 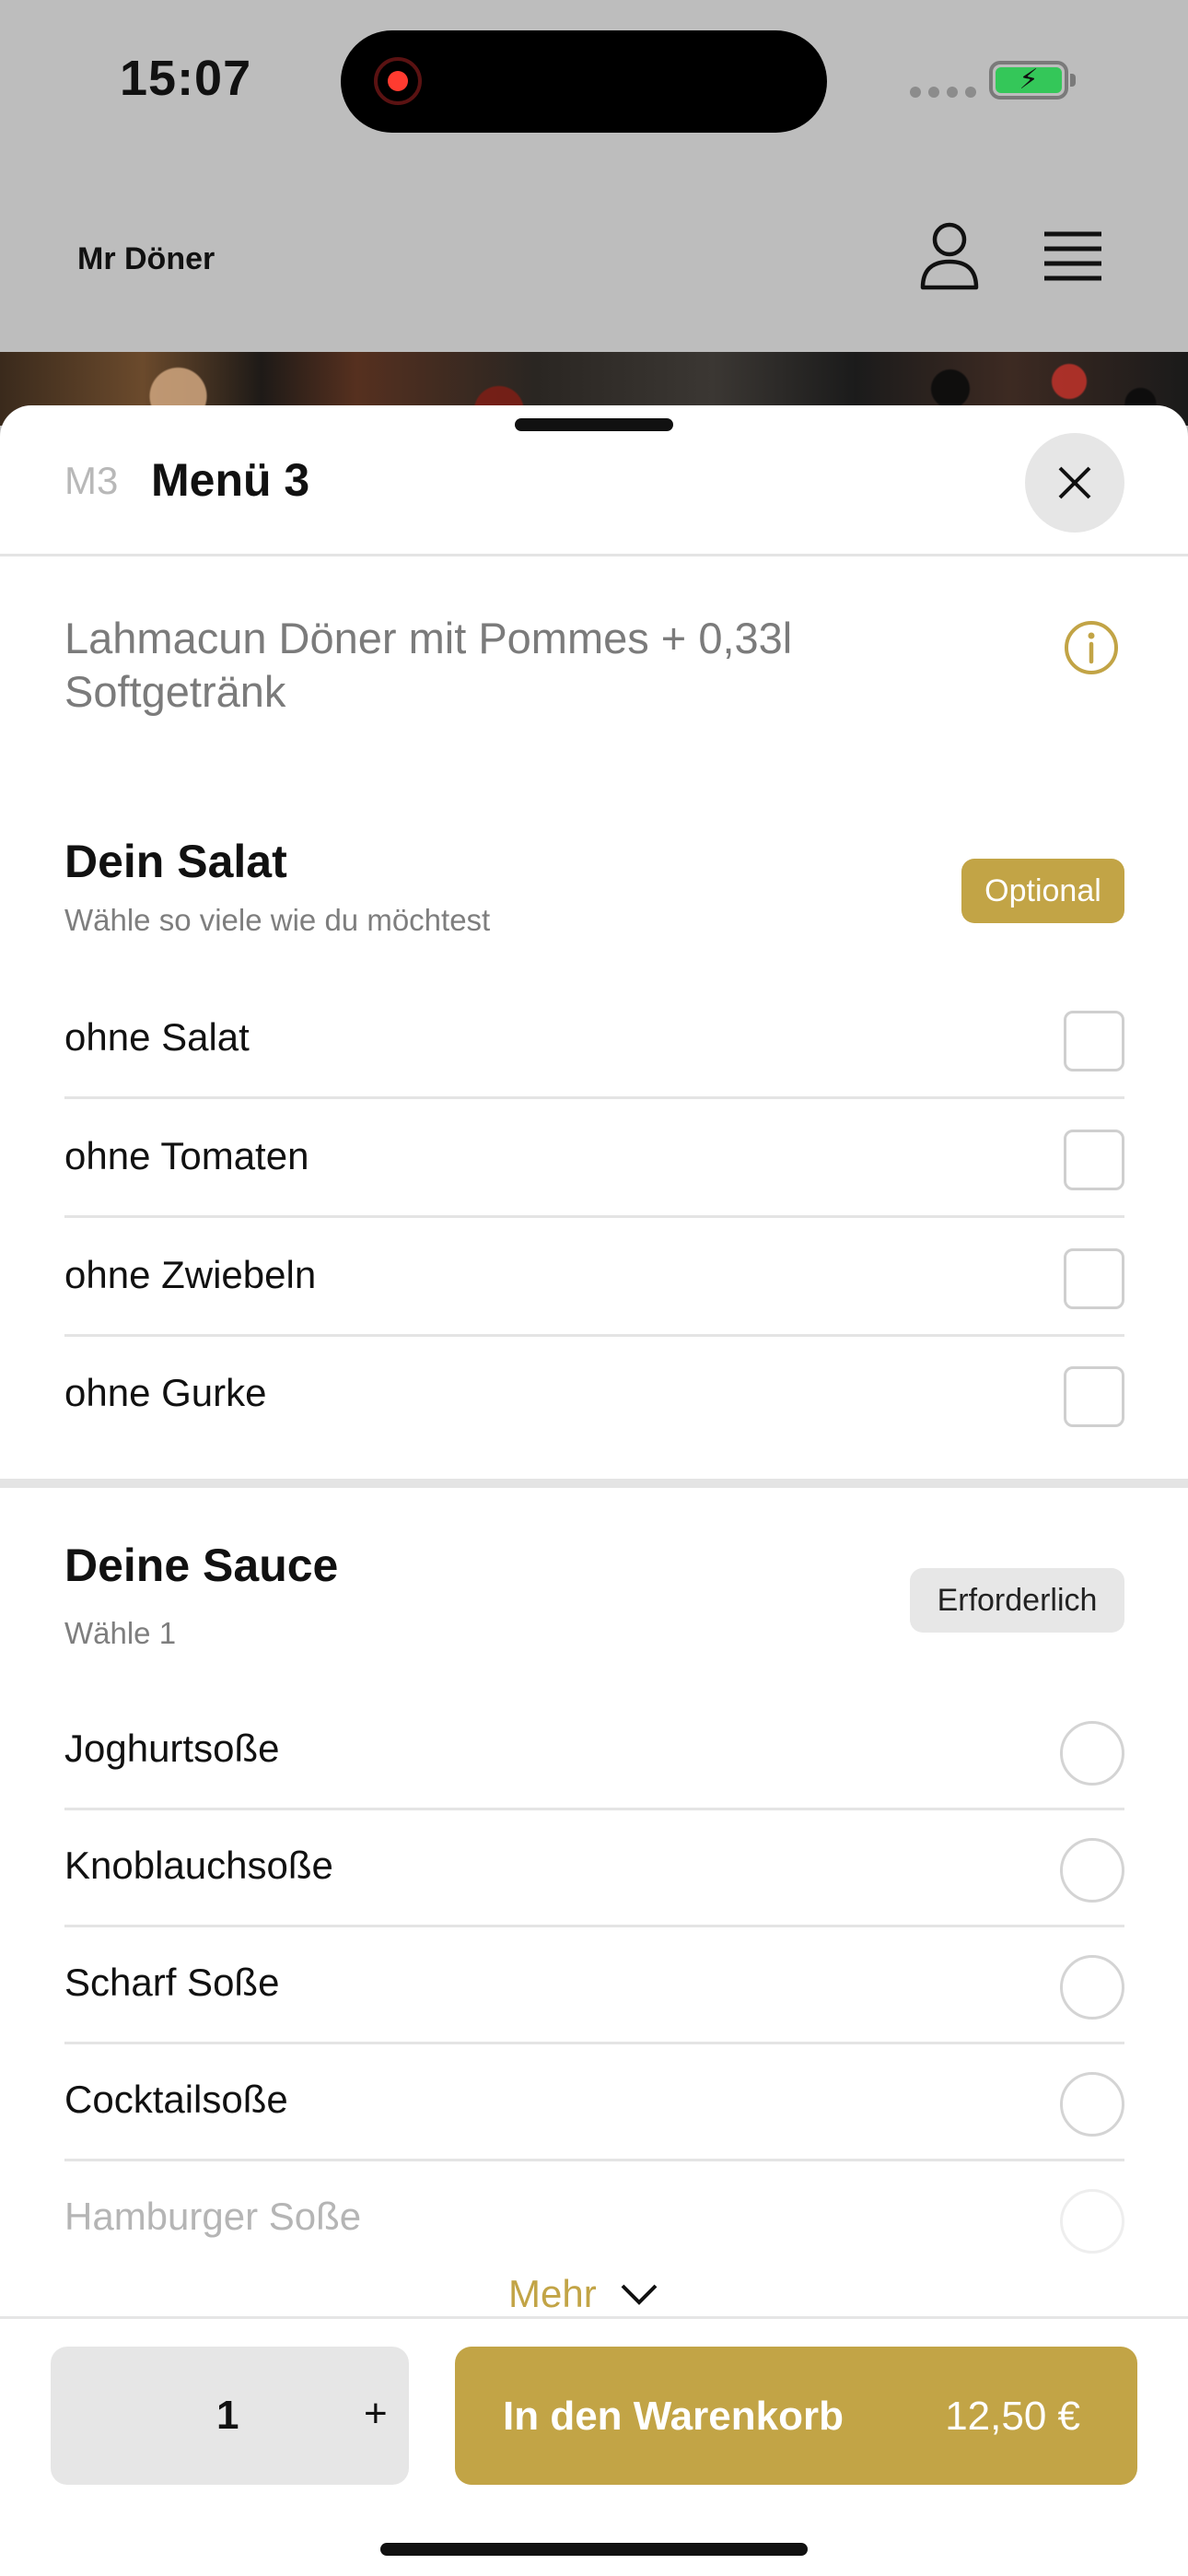 I want to click on sauce-option-row: Cocktailsoße, so click(x=594, y=2102).